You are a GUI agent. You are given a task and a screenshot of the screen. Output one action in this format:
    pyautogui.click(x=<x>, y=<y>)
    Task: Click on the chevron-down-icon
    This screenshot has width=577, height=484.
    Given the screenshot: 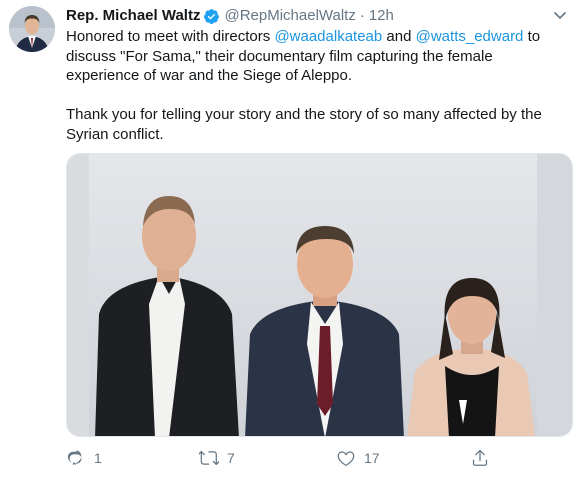 What is the action you would take?
    pyautogui.click(x=560, y=15)
    